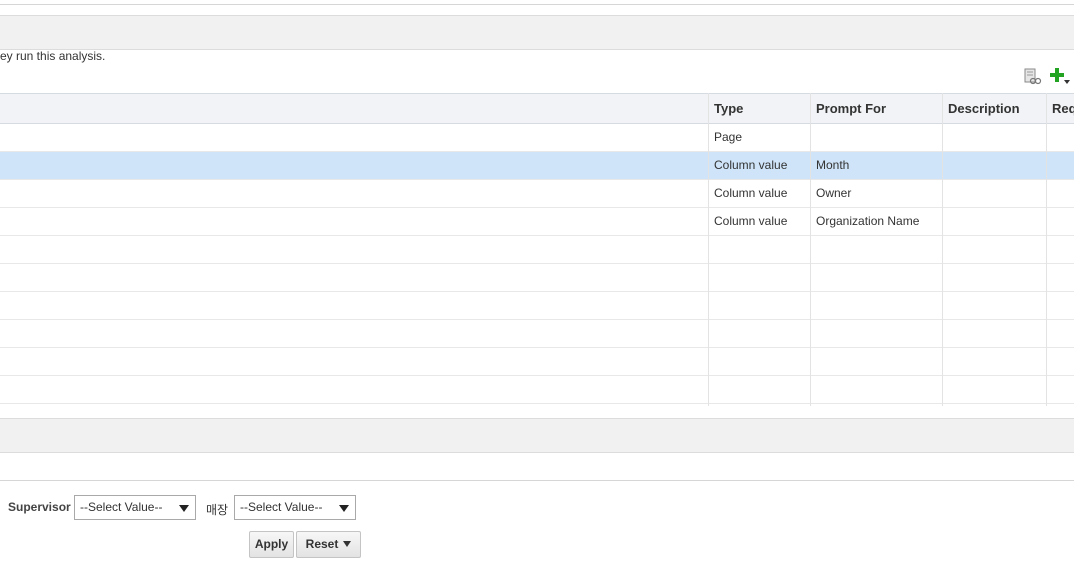 The width and height of the screenshot is (1074, 564). Describe the element at coordinates (53, 56) in the screenshot. I see `info-text: ey run this analysis.` at that location.